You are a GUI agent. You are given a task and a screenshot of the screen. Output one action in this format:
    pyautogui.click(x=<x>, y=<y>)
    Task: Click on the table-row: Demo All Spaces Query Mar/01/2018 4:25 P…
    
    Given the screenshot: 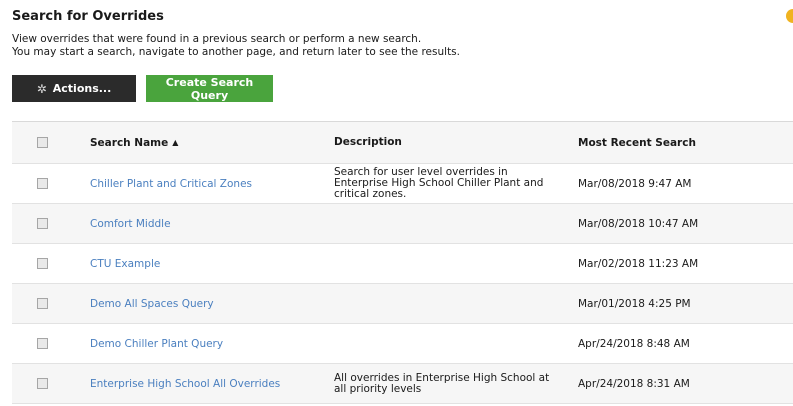 What is the action you would take?
    pyautogui.click(x=402, y=304)
    